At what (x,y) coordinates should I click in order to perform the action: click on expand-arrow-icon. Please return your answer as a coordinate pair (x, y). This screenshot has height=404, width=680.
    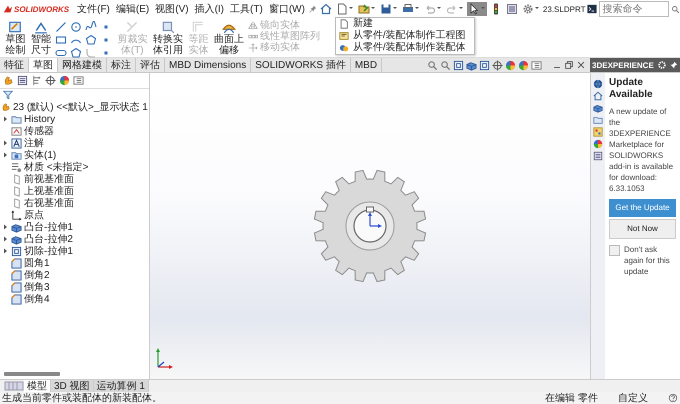
    Looking at the image, I should click on (5, 119).